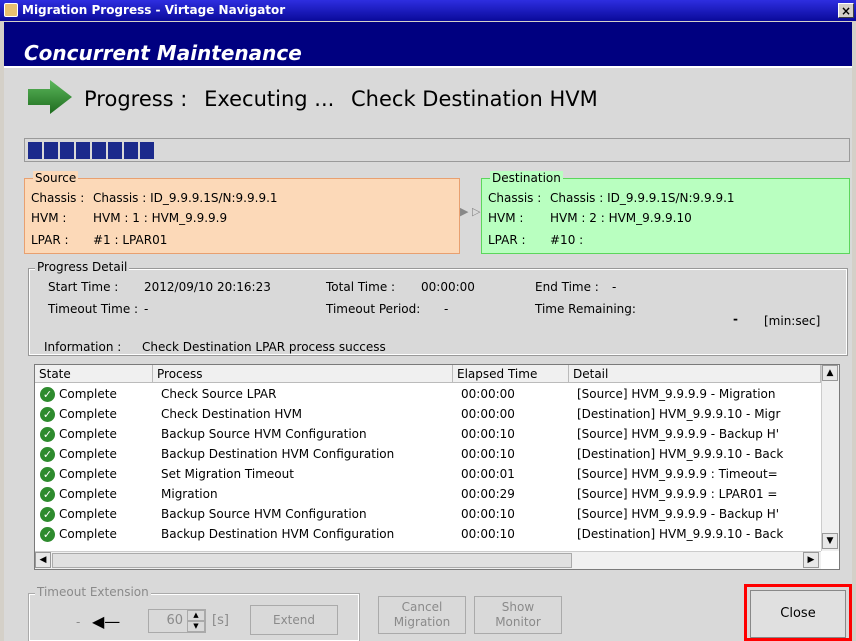 The width and height of the screenshot is (856, 641). What do you see at coordinates (312, 560) in the screenshot?
I see `scroll-thumb` at bounding box center [312, 560].